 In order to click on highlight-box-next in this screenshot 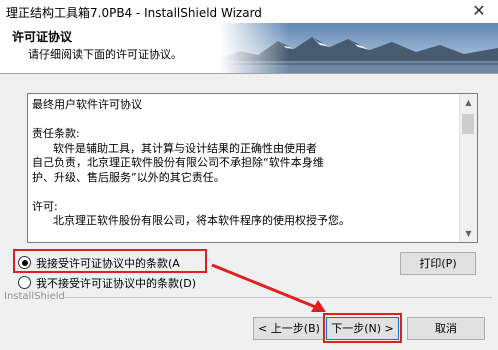, I will do `click(362, 328)`.